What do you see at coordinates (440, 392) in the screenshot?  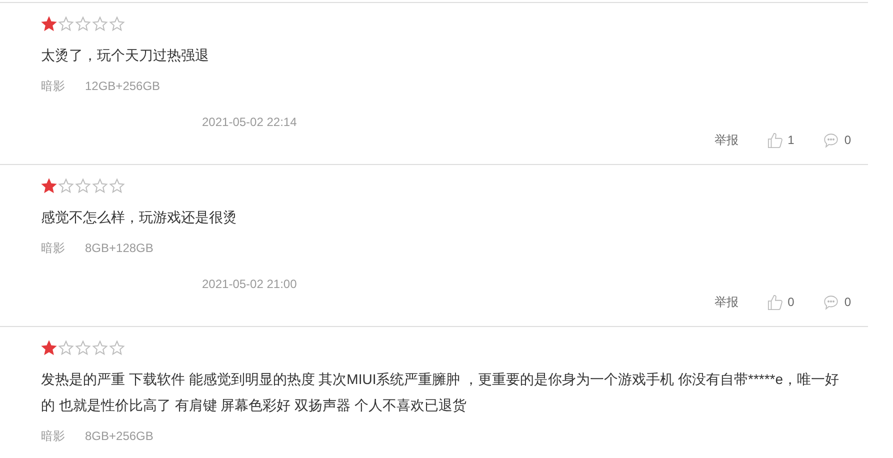 I see `review-text: 发热是的严重 下载软件 能感觉到明显的热度 其次MIUI系统严重臃肿 ，更重要的是你身为一个游戏手机 你没有自带*****e，唯一好的 也就是性价比高了 有肩键 屏幕色彩好 双扬声器 个人不喜欢已退货` at bounding box center [440, 392].